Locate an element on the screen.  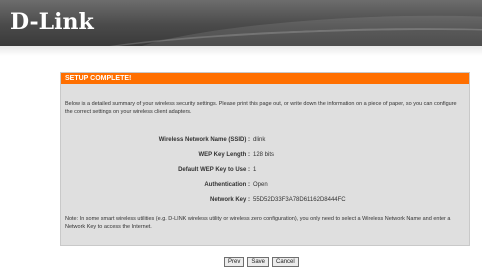
field-label-network-key: Network Key : is located at coordinates (229, 200).